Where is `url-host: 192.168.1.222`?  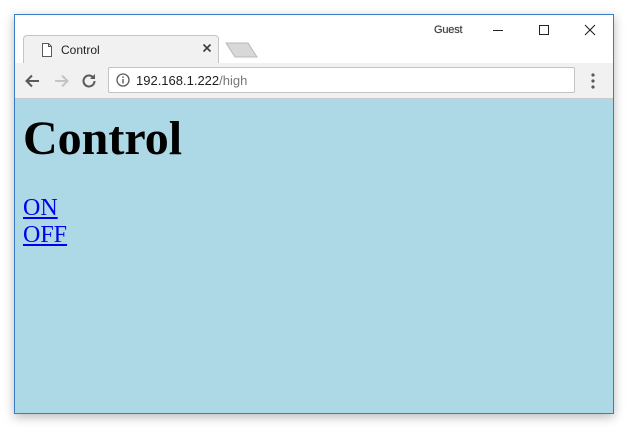 url-host: 192.168.1.222 is located at coordinates (178, 80).